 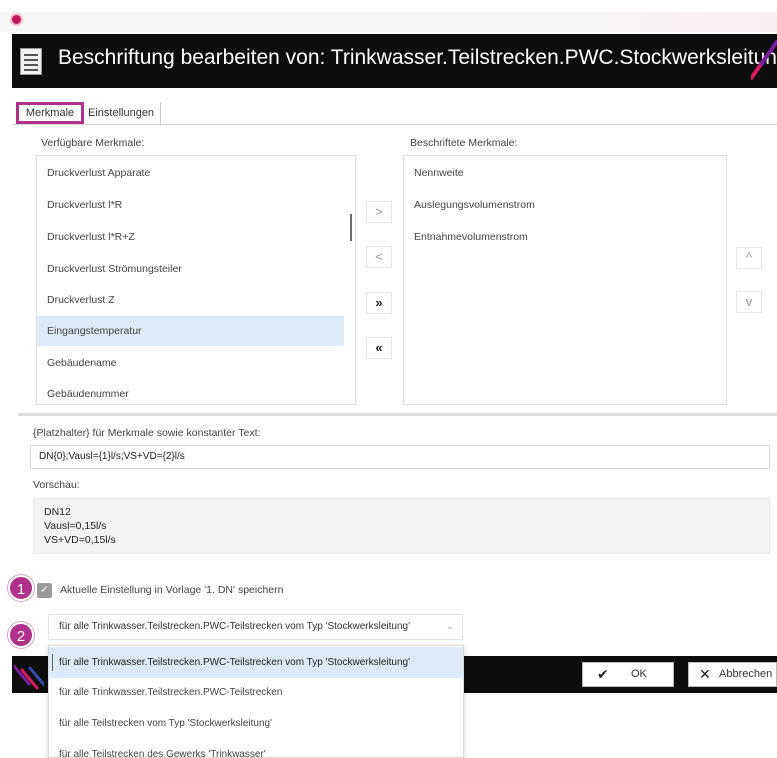 What do you see at coordinates (394, 124) in the screenshot?
I see `tab-underline` at bounding box center [394, 124].